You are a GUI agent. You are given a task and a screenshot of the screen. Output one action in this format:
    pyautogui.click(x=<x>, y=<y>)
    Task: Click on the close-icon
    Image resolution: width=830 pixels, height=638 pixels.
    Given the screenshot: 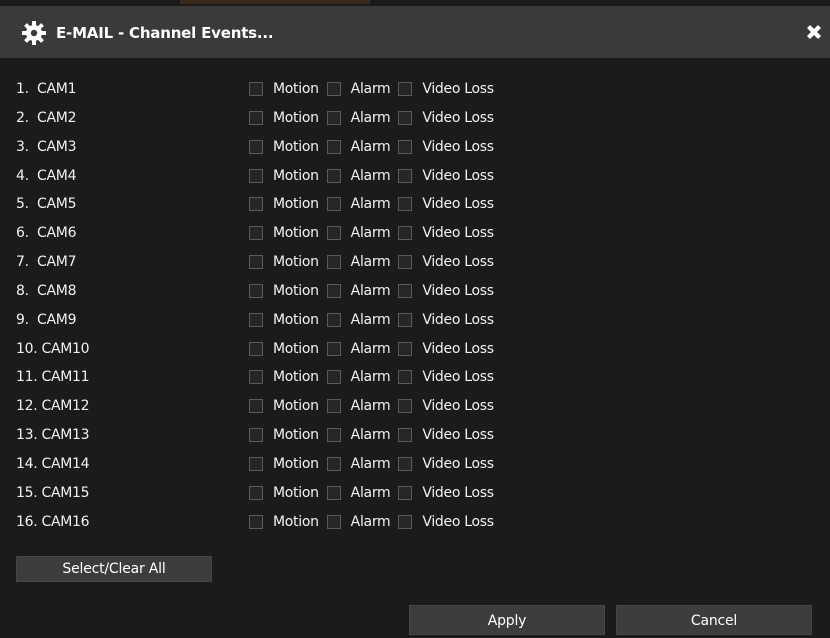 What is the action you would take?
    pyautogui.click(x=814, y=32)
    